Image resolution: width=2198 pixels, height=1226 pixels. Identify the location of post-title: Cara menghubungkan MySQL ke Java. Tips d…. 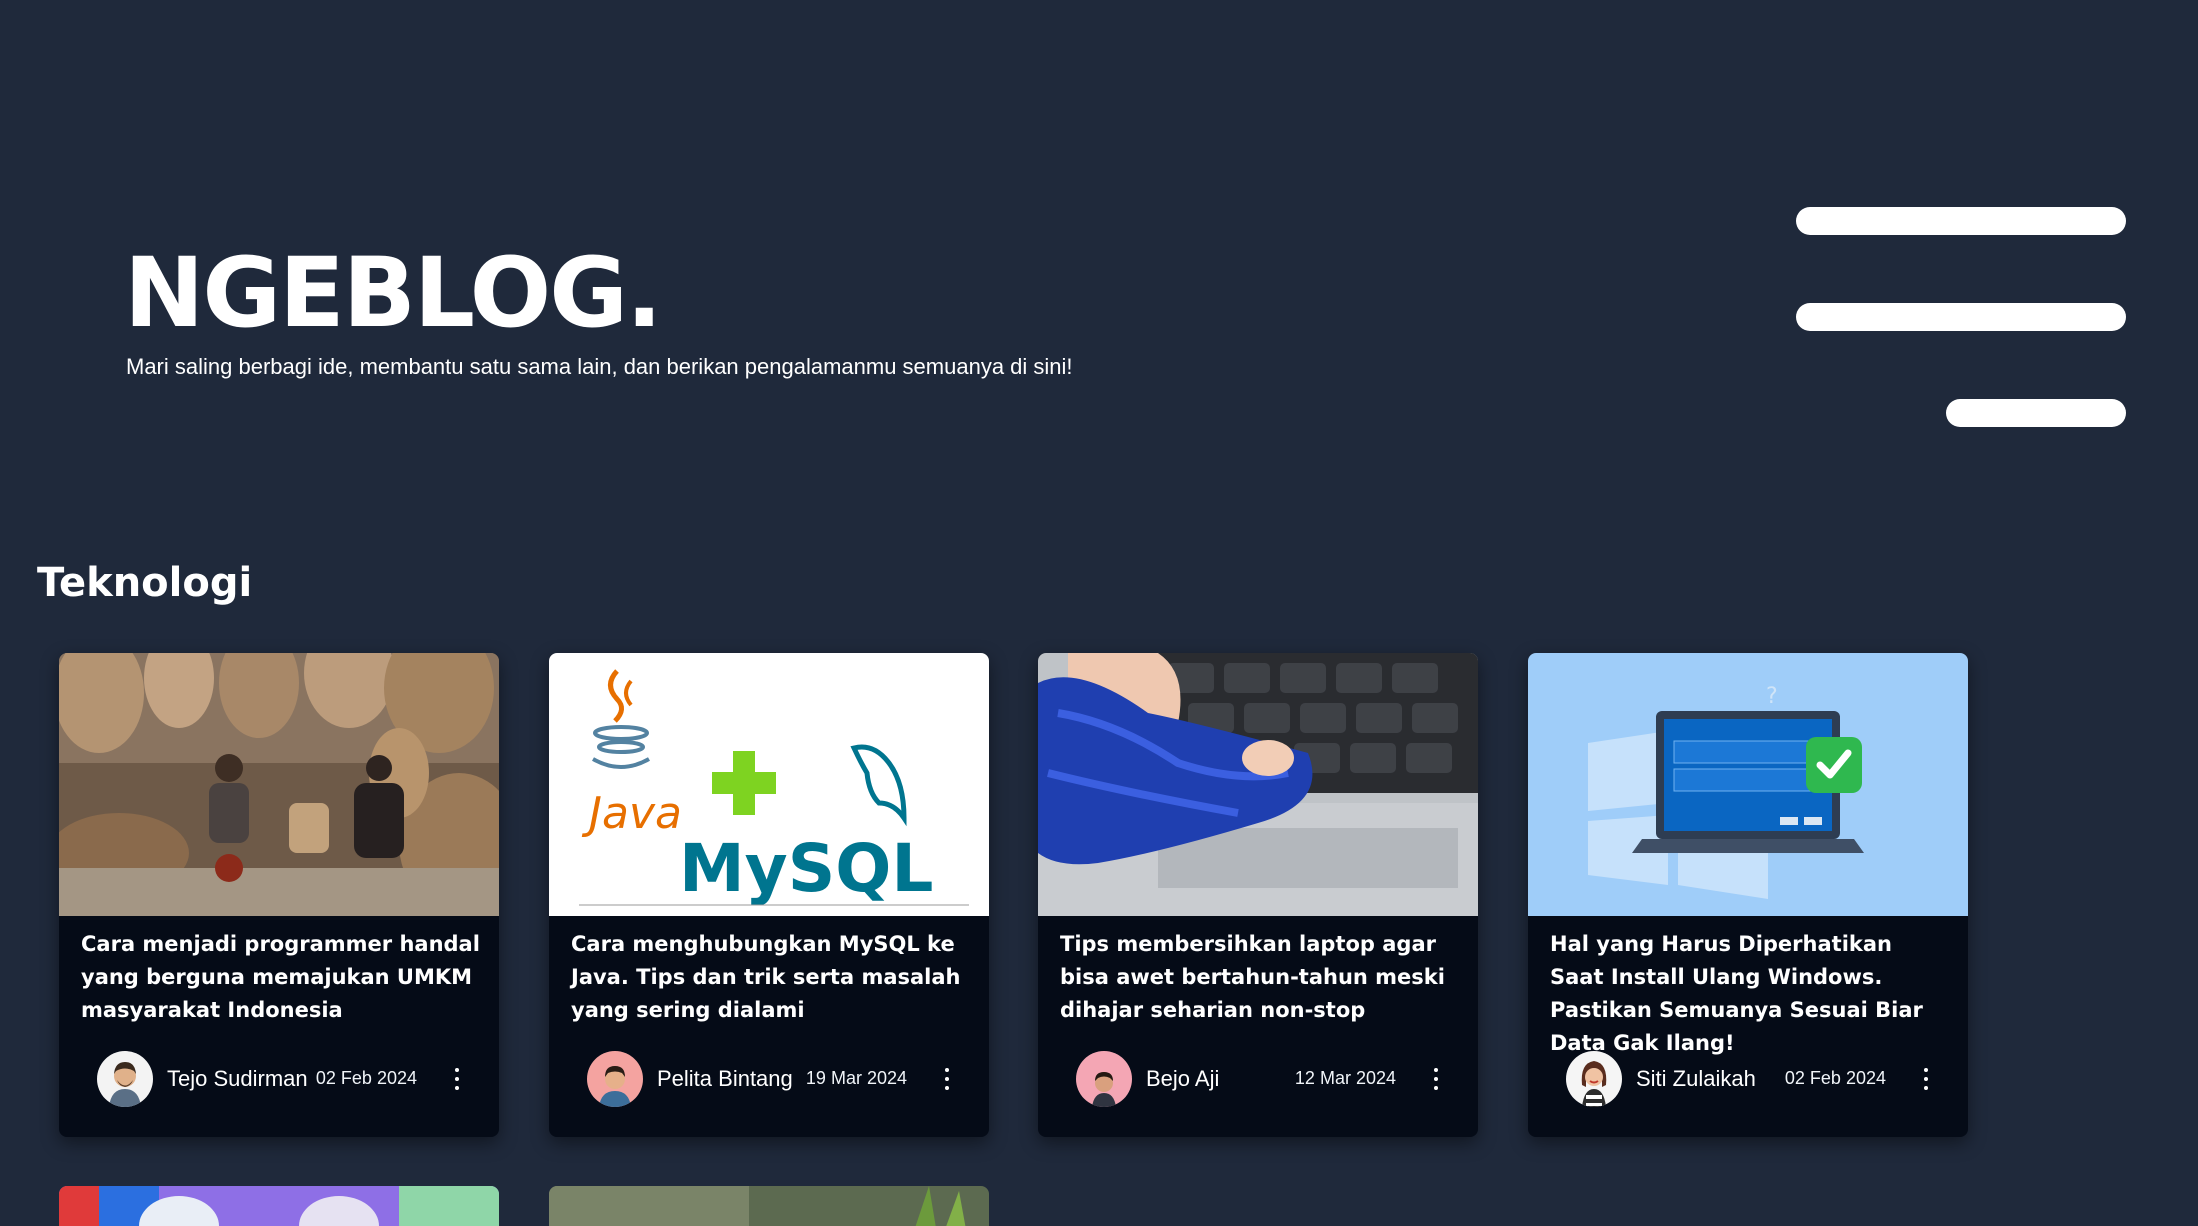
(771, 977).